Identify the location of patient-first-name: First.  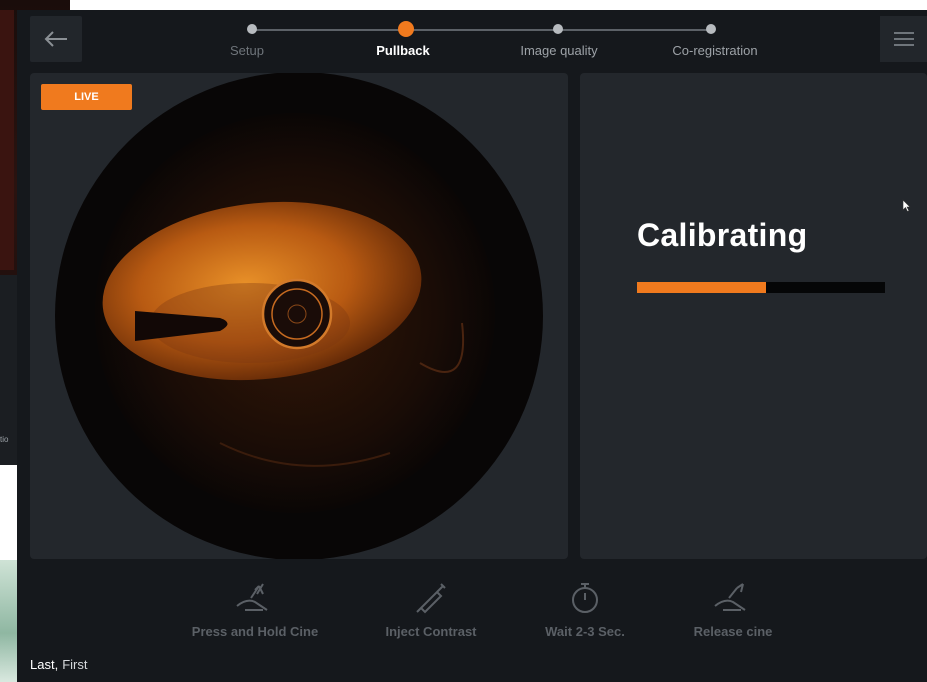
(75, 664).